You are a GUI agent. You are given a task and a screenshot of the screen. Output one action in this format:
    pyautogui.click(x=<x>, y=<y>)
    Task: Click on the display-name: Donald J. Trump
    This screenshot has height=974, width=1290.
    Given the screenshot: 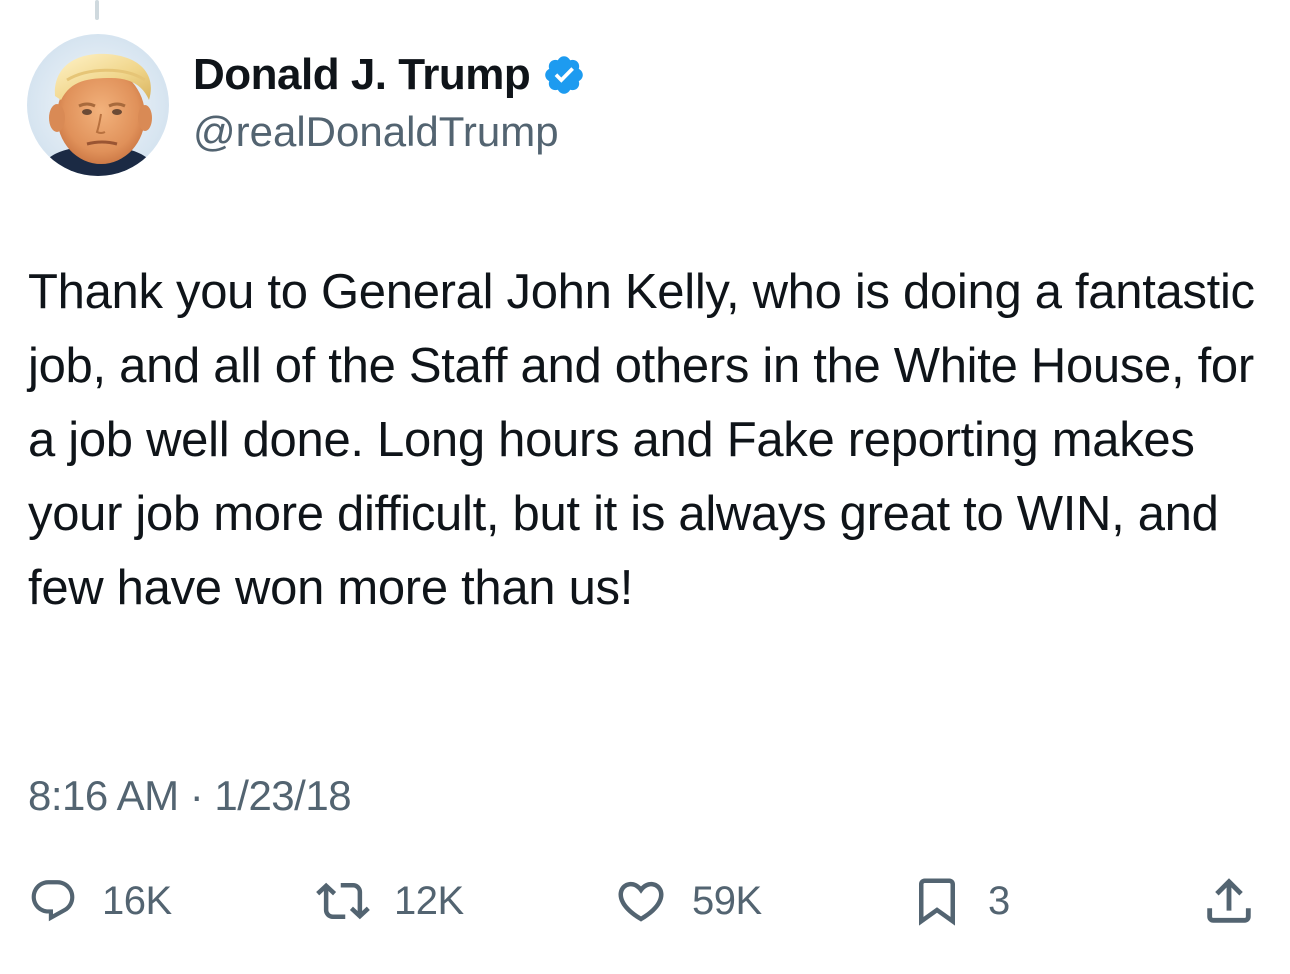 What is the action you would take?
    pyautogui.click(x=362, y=75)
    